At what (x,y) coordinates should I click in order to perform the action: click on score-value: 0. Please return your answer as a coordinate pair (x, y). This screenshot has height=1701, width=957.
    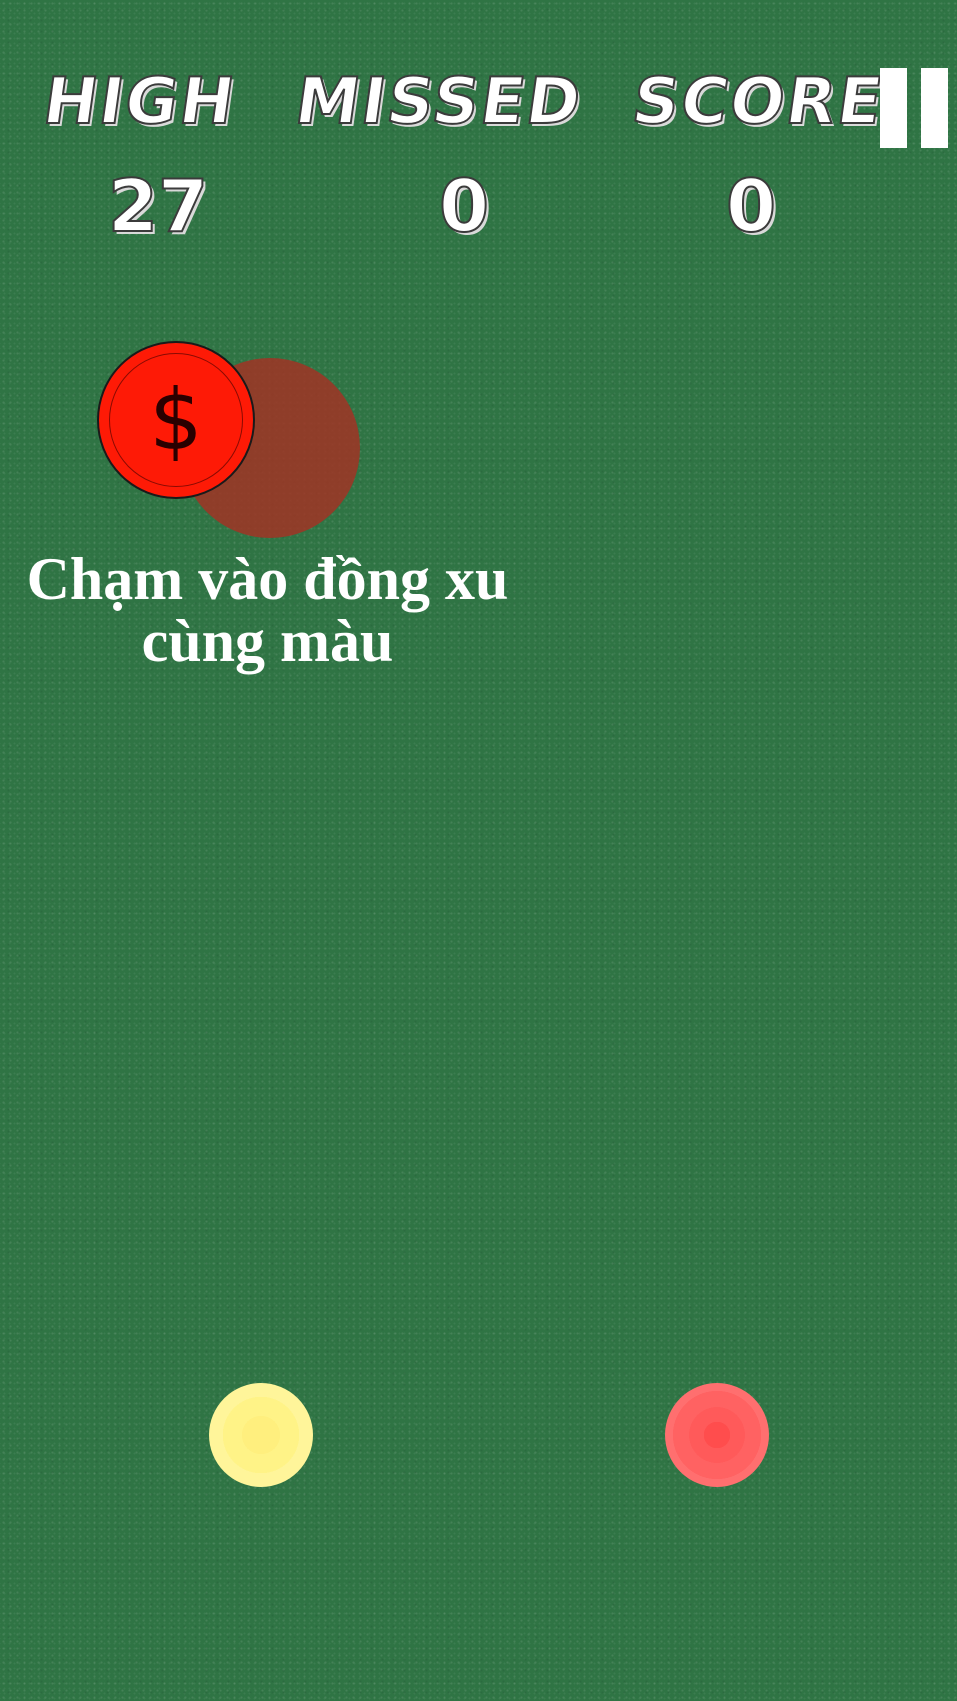
    Looking at the image, I should click on (751, 206).